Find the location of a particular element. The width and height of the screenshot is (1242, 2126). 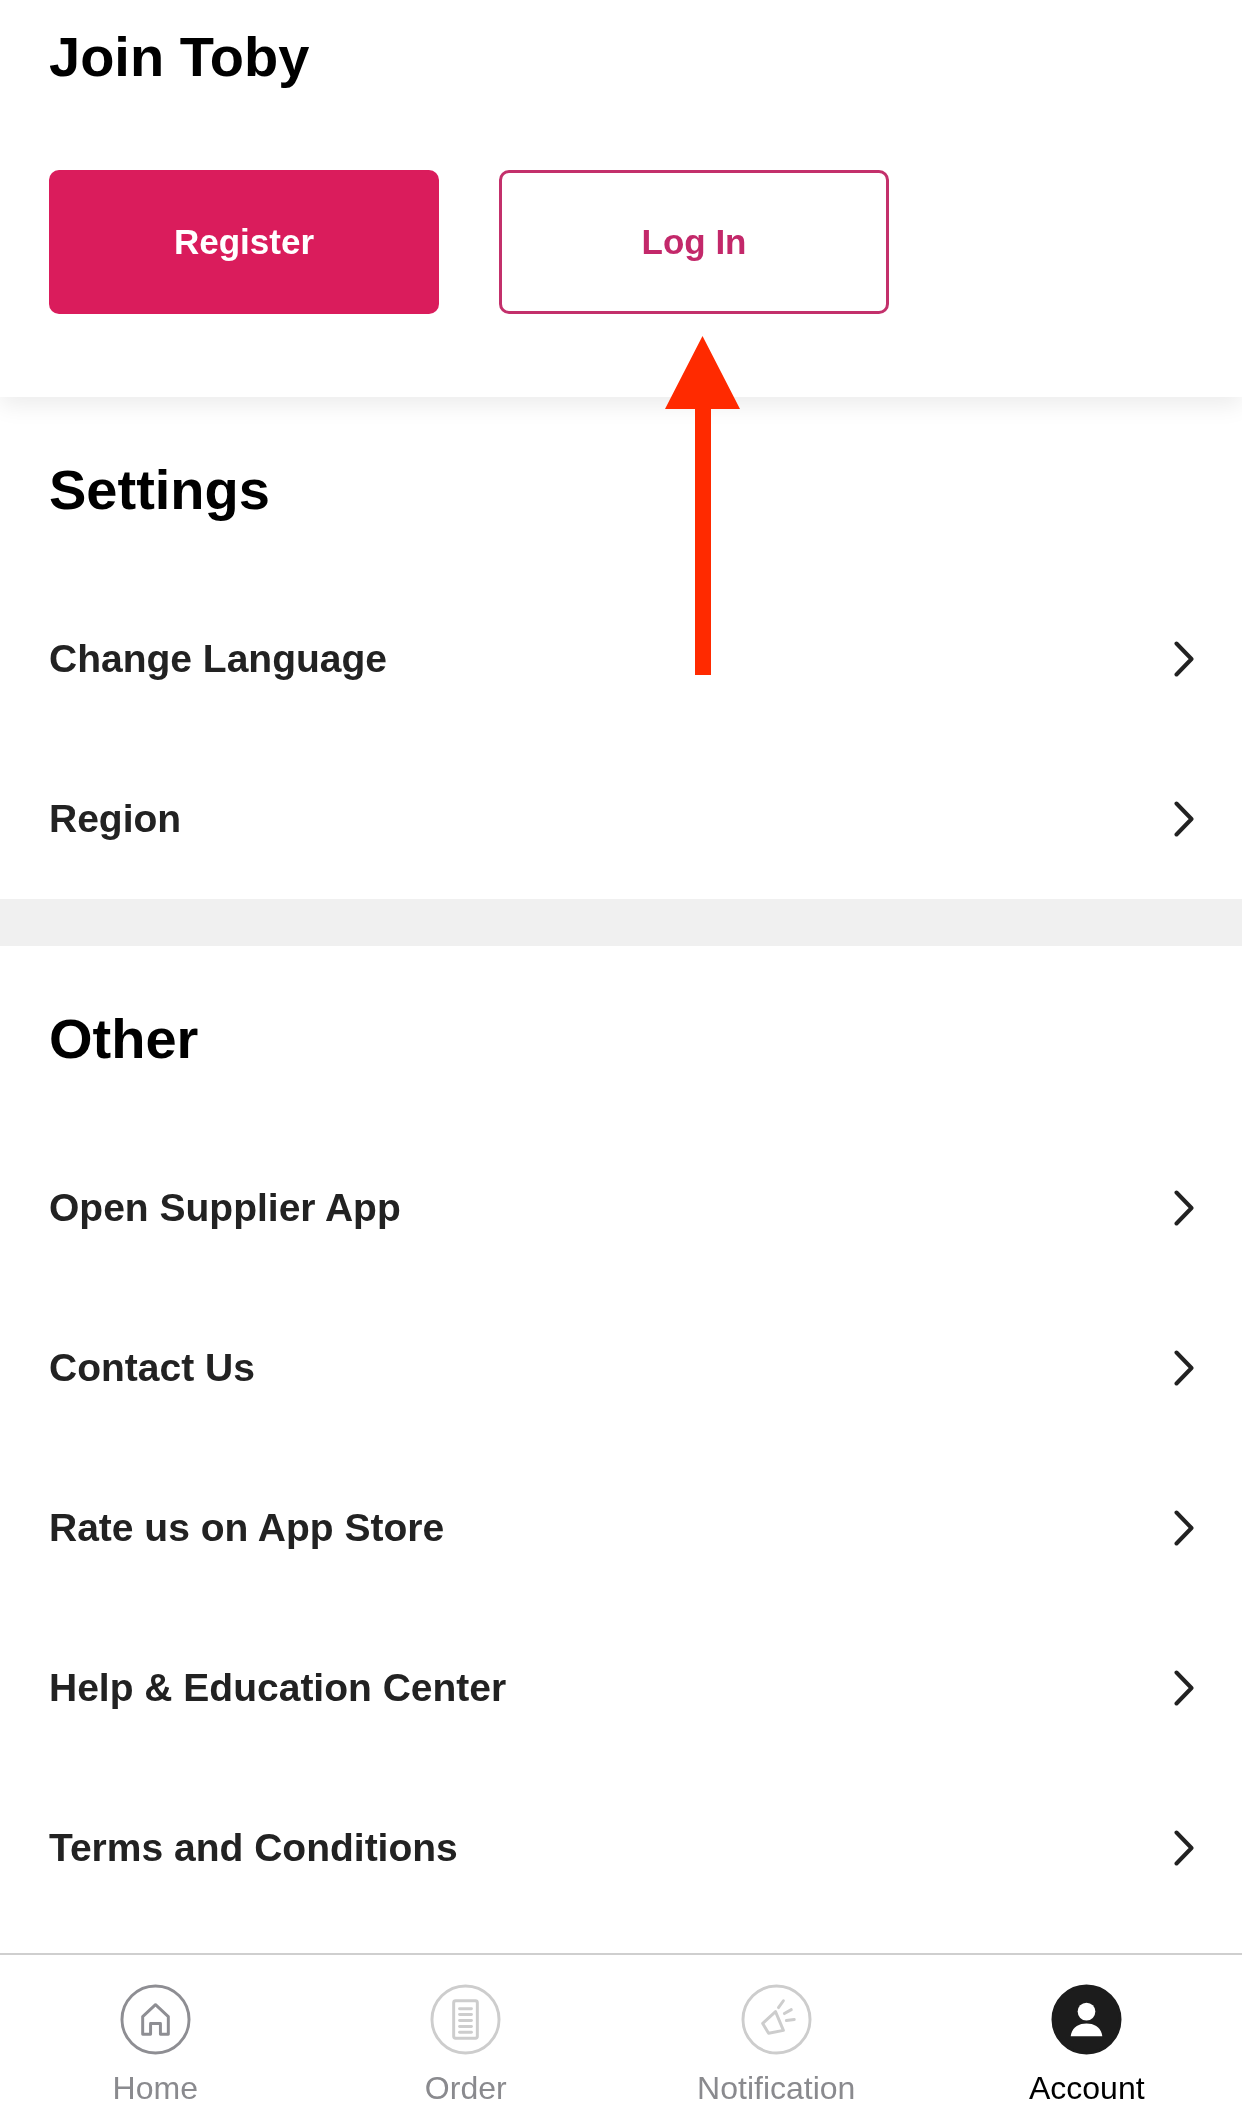

register-button: Register is located at coordinates (244, 242).